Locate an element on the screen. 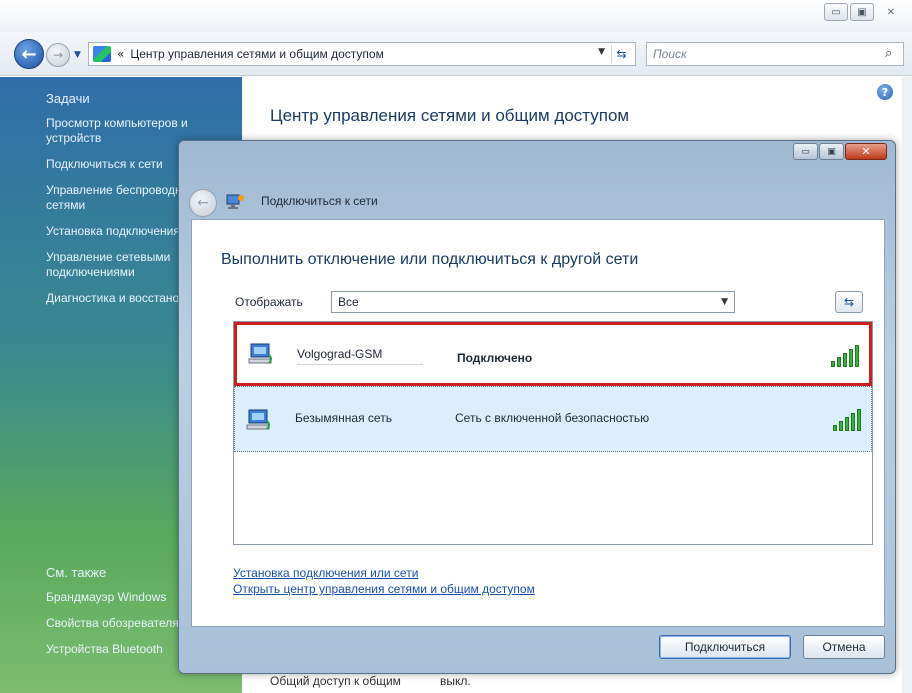  refresh-networks-button: ⇆ is located at coordinates (849, 302).